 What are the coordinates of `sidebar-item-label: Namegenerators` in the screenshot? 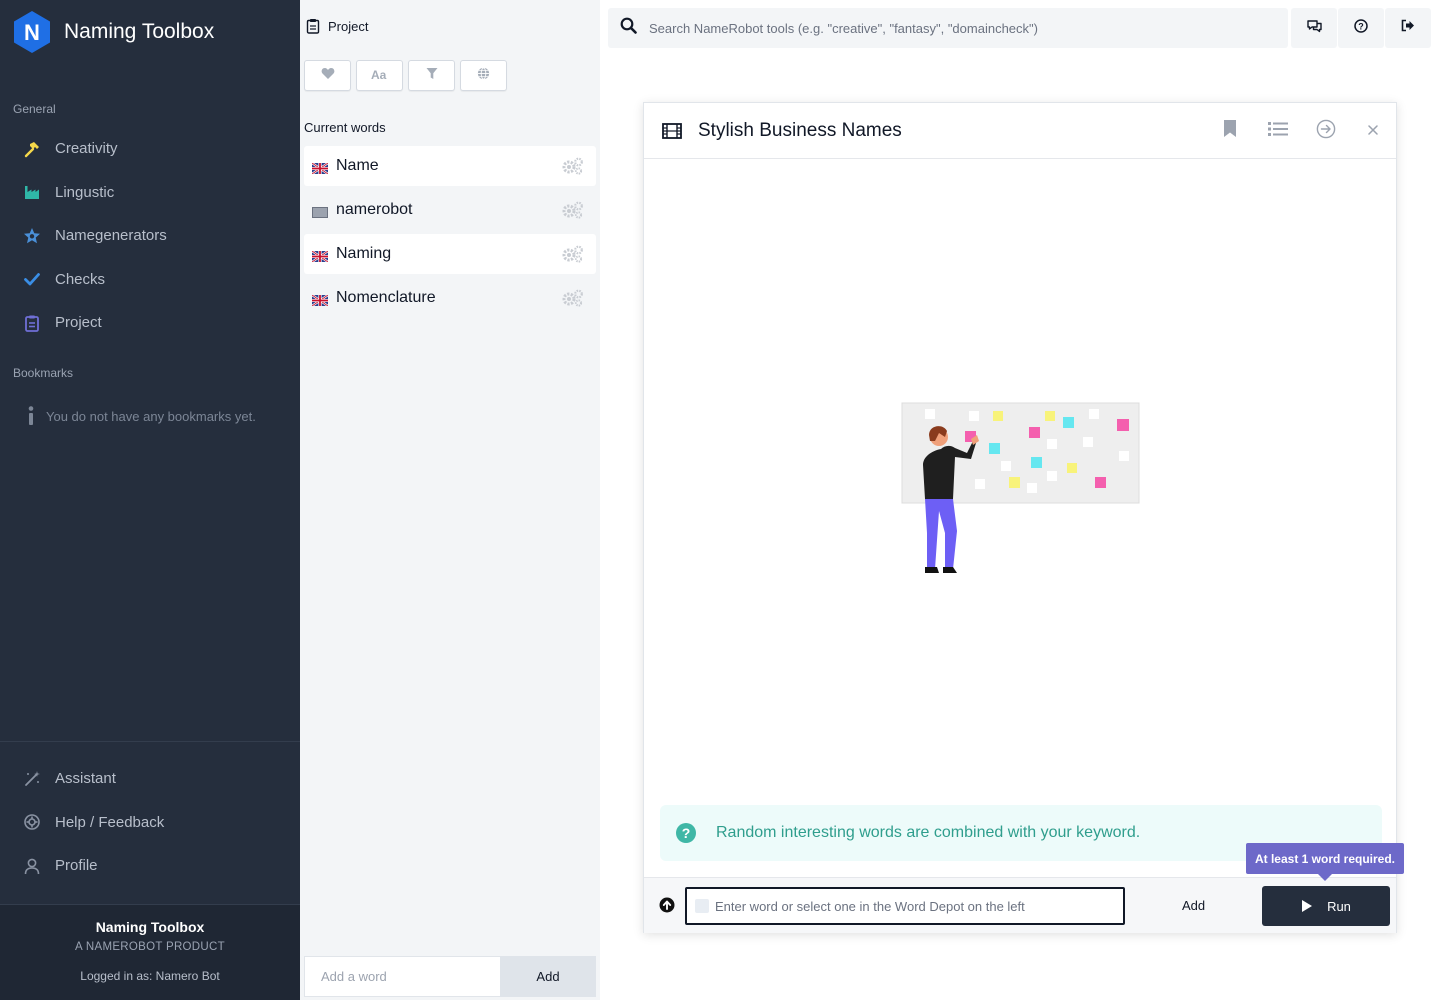 It's located at (111, 236).